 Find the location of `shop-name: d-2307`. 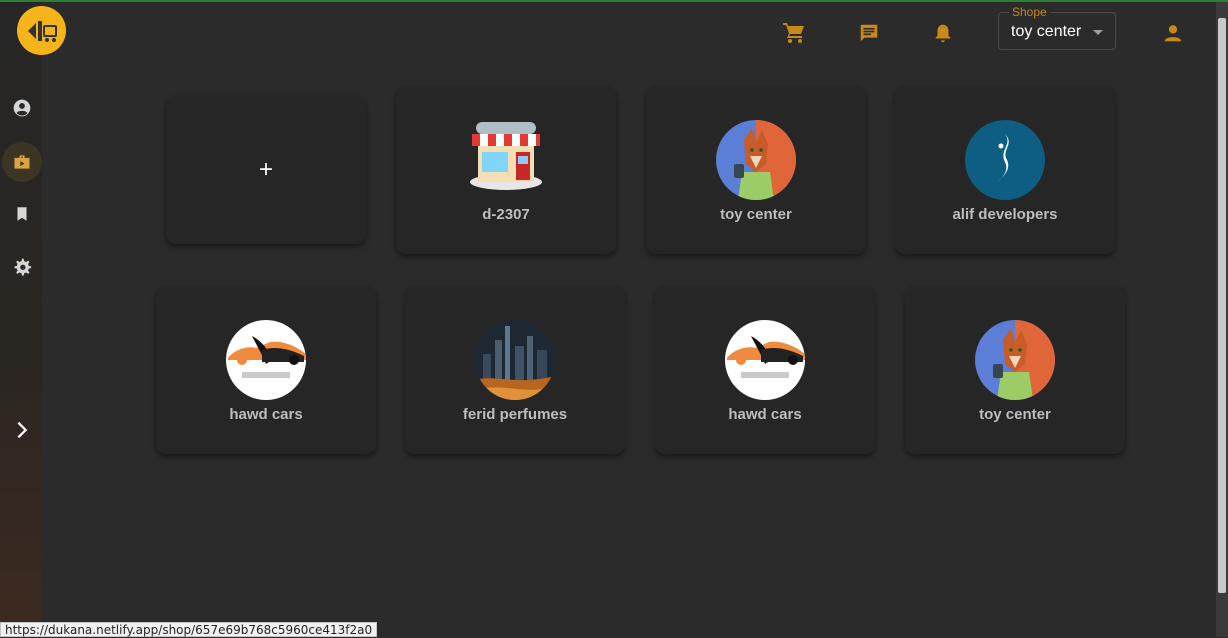

shop-name: d-2307 is located at coordinates (506, 214).